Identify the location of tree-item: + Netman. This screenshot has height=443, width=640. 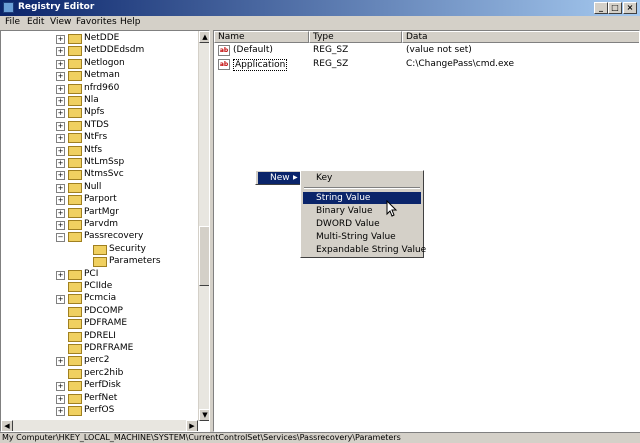
(99, 76).